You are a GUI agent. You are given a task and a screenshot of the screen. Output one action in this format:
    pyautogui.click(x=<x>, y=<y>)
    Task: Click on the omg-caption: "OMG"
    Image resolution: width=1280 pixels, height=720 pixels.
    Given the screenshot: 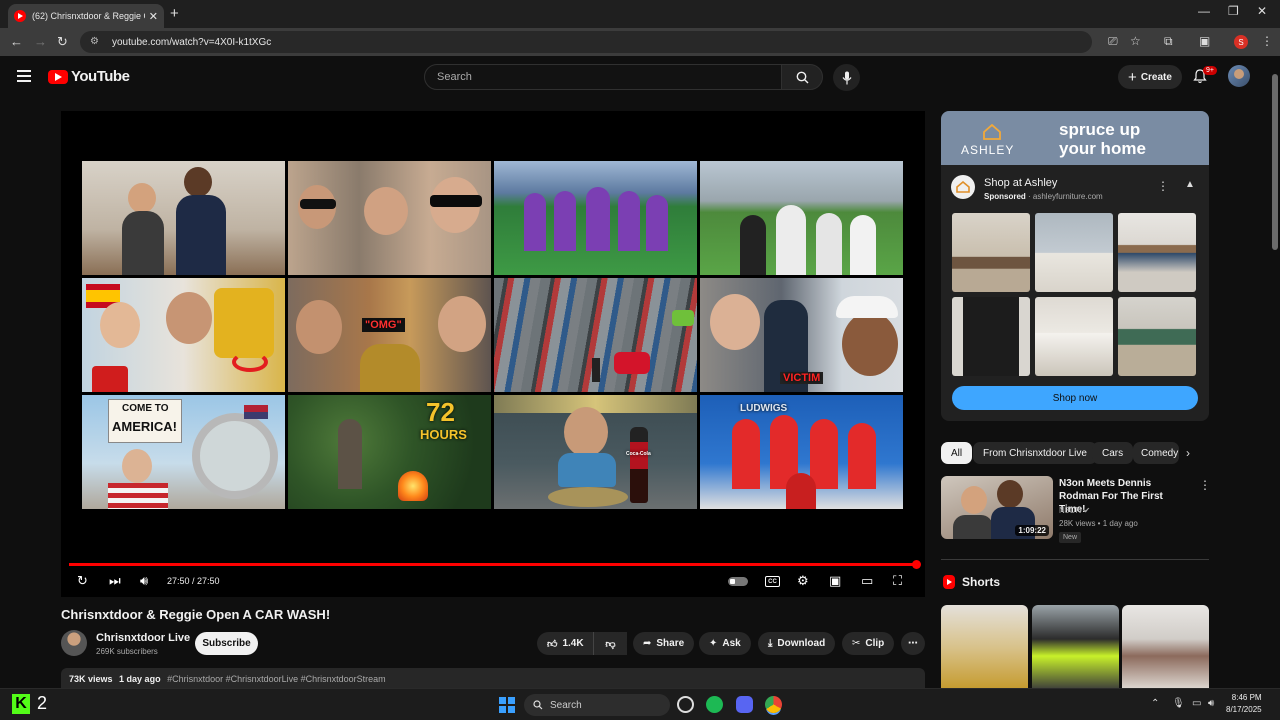 What is the action you would take?
    pyautogui.click(x=383, y=325)
    